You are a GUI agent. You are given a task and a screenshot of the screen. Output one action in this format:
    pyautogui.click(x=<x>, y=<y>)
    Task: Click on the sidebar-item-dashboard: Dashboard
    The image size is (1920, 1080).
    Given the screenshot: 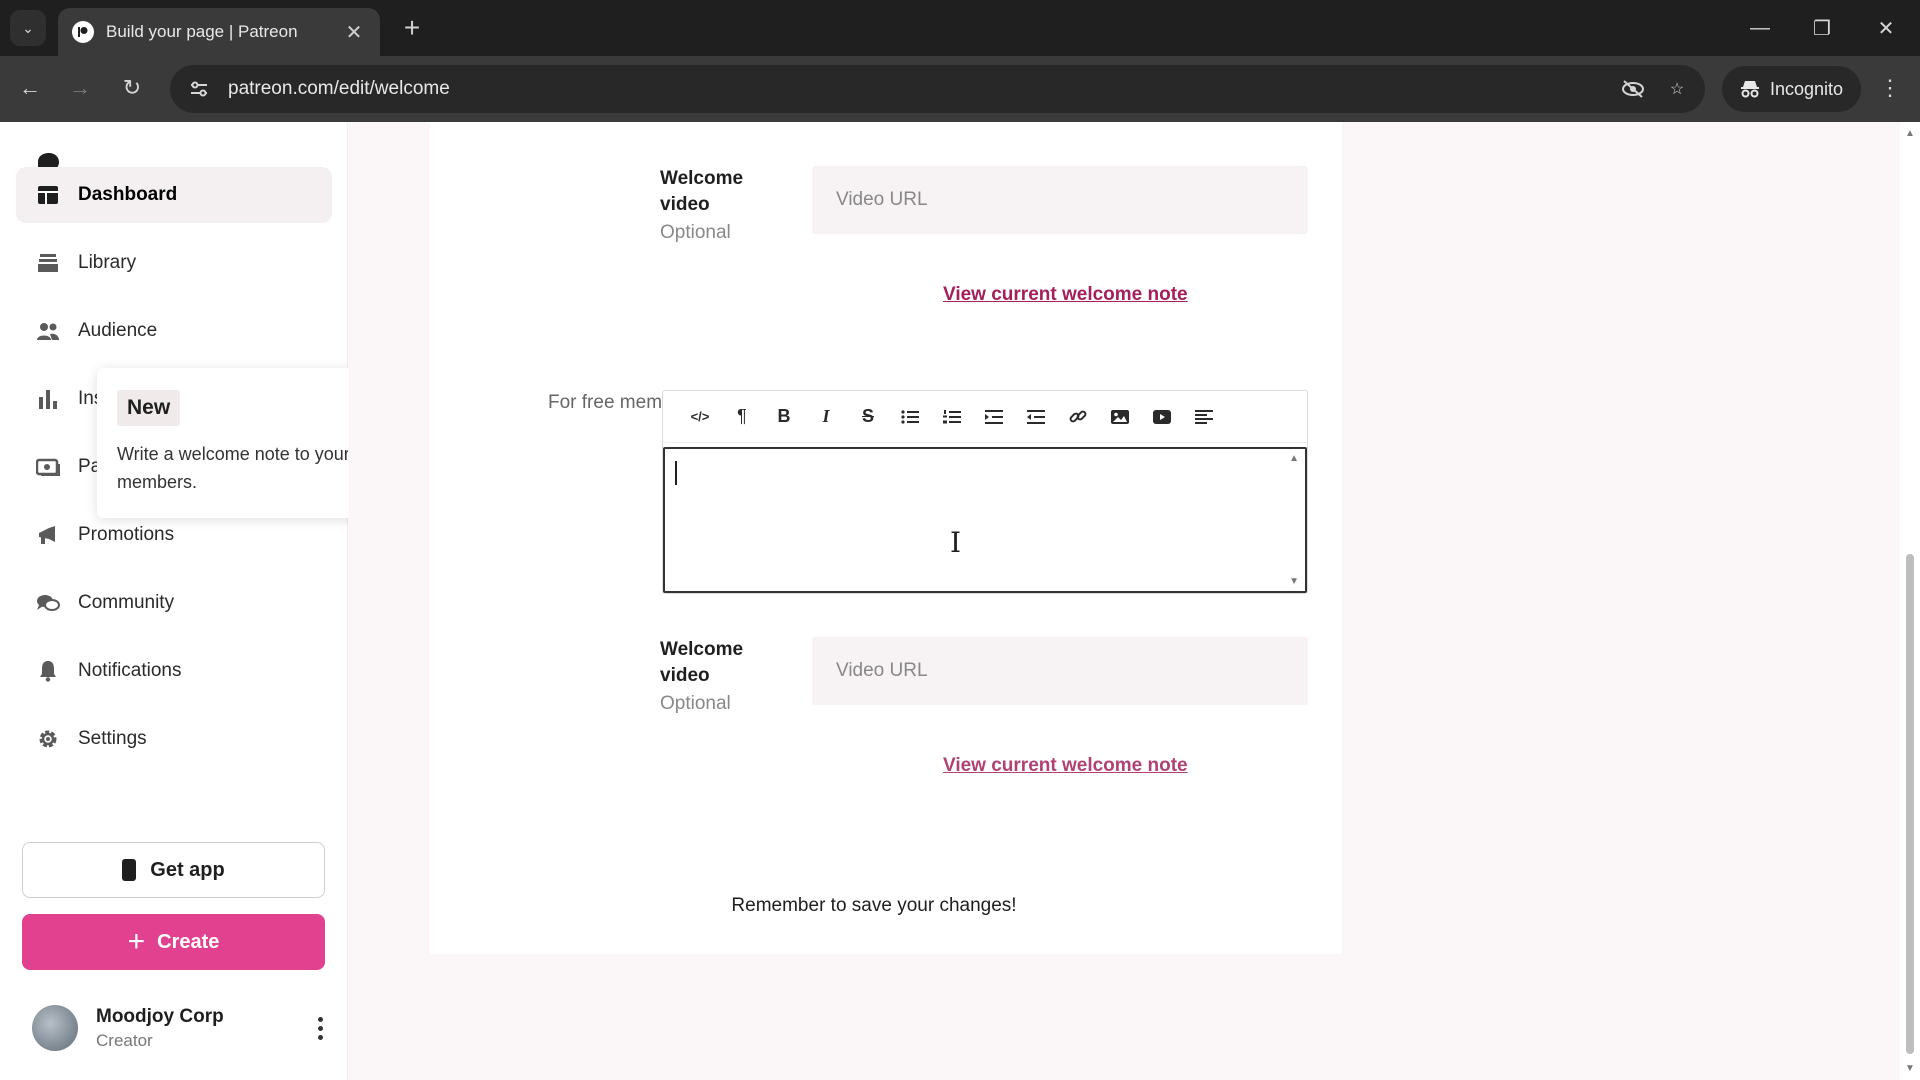 What is the action you would take?
    pyautogui.click(x=174, y=195)
    